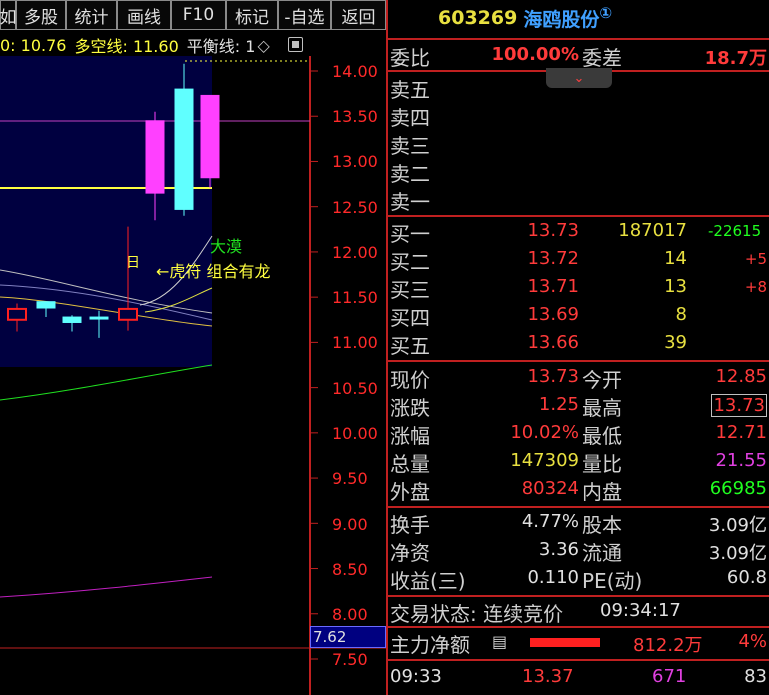  What do you see at coordinates (602, 436) in the screenshot?
I see `stat-label: 最低` at bounding box center [602, 436].